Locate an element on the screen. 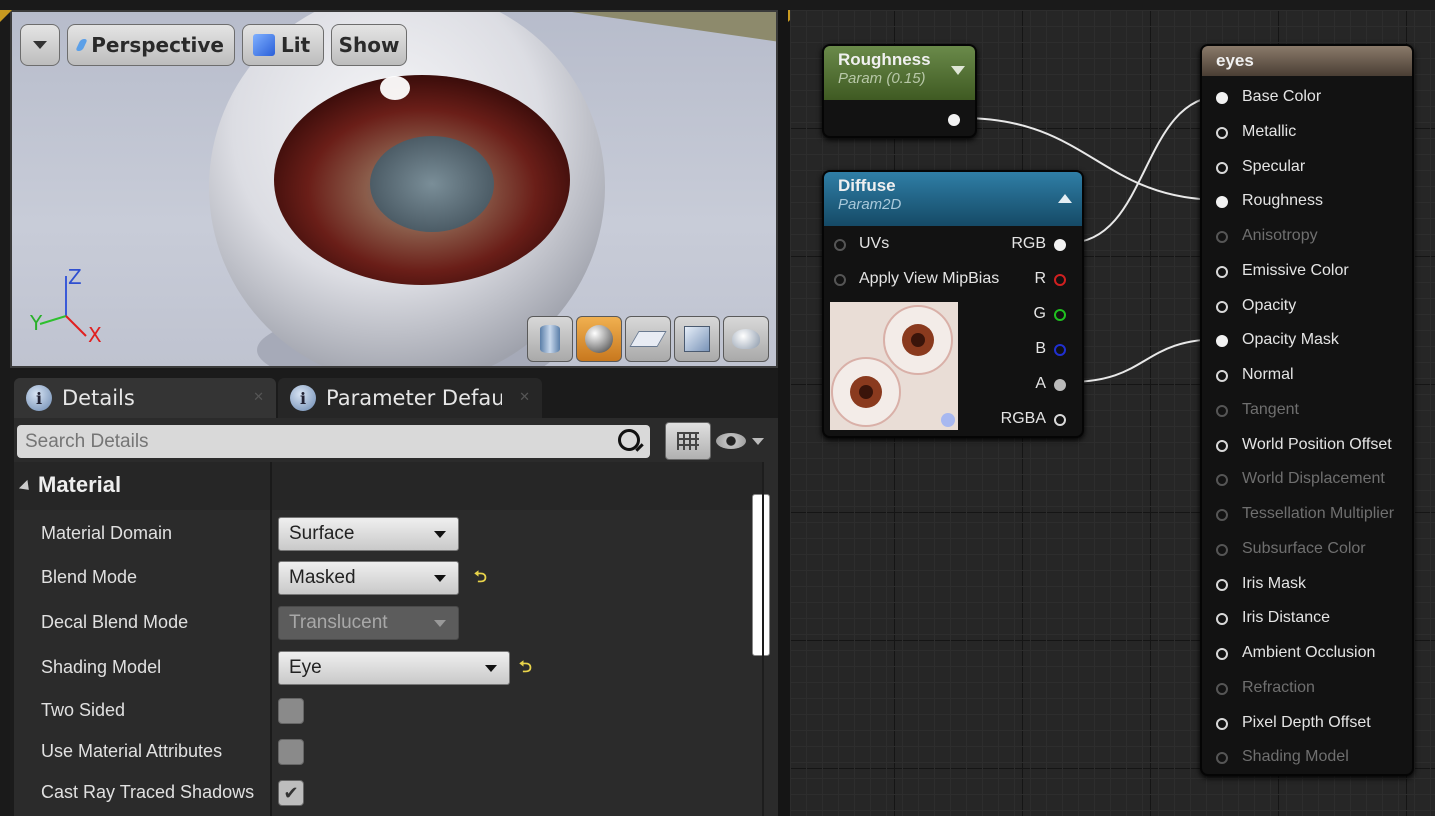  g-output-label: G is located at coordinates (1039, 313).